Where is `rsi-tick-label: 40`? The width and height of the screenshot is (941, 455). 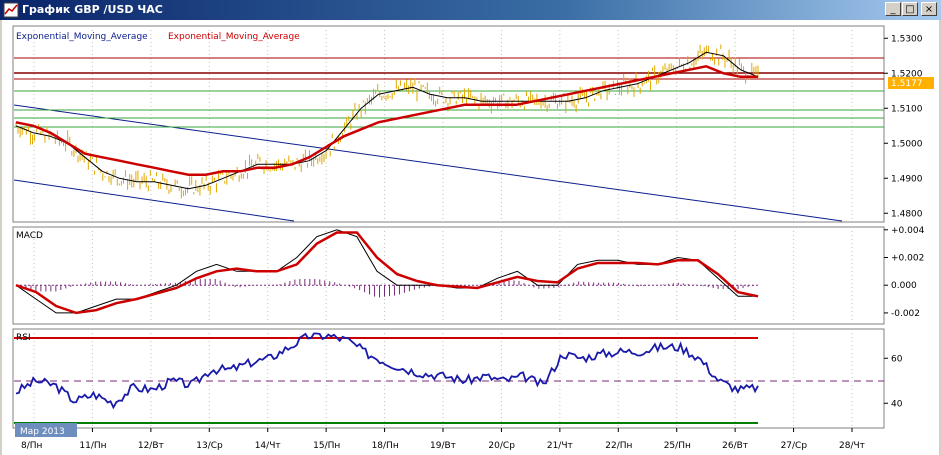 rsi-tick-label: 40 is located at coordinates (897, 404).